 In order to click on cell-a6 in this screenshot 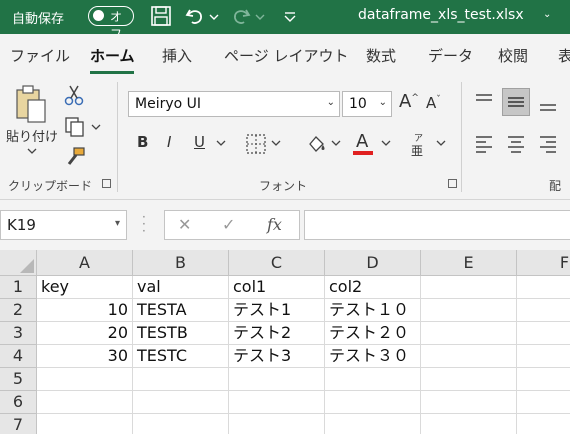, I will do `click(85, 402)`.